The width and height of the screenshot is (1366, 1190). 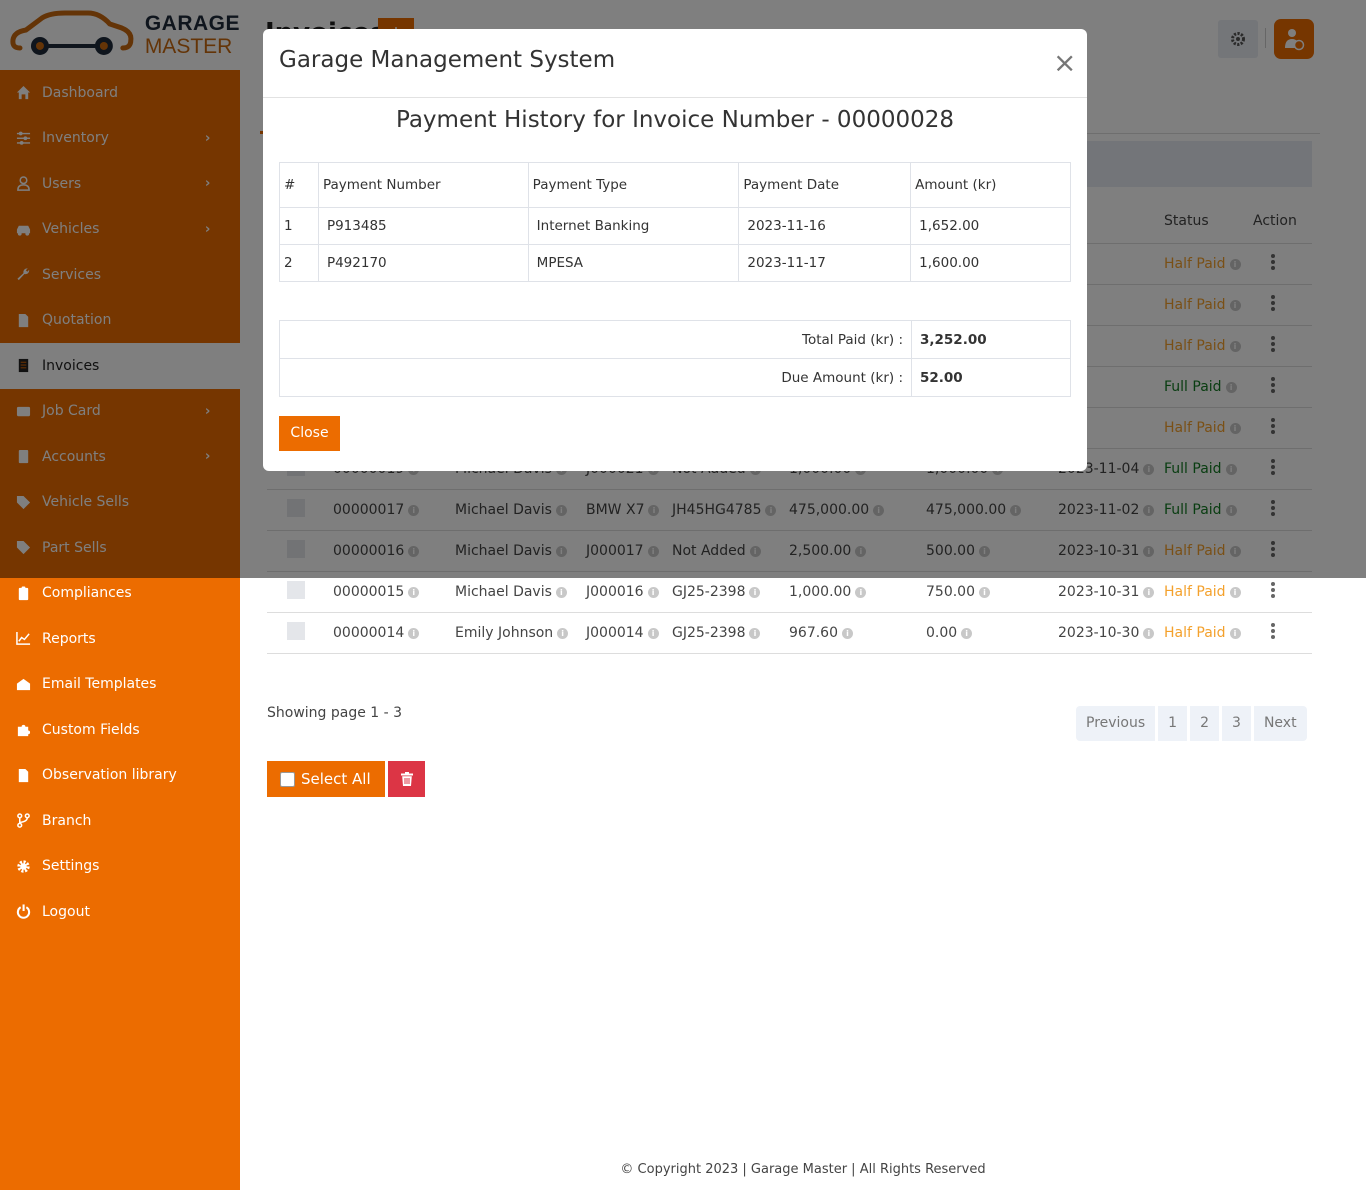 I want to click on modal-title: Garage Management System, so click(x=447, y=60).